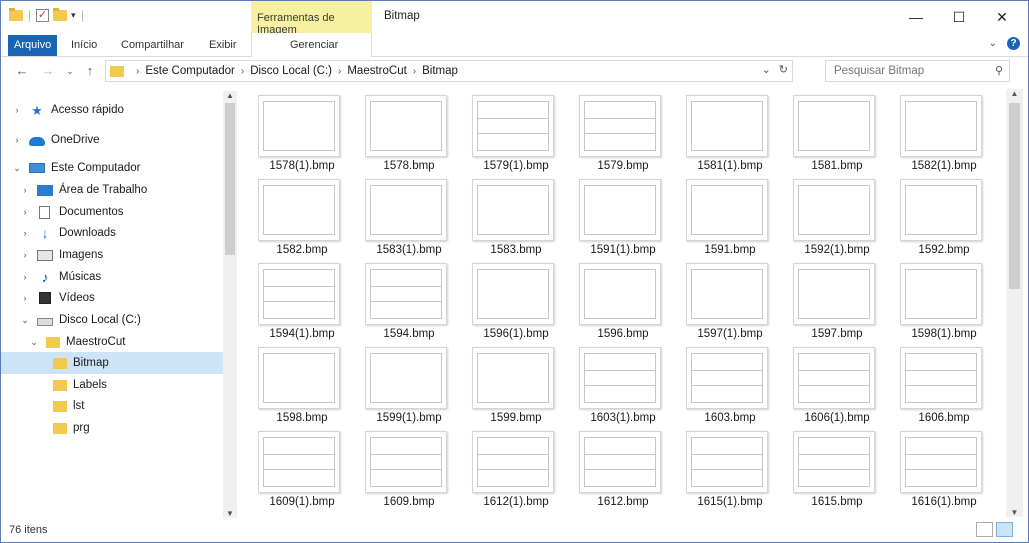  I want to click on file-tile: 1578.bmp, so click(409, 132).